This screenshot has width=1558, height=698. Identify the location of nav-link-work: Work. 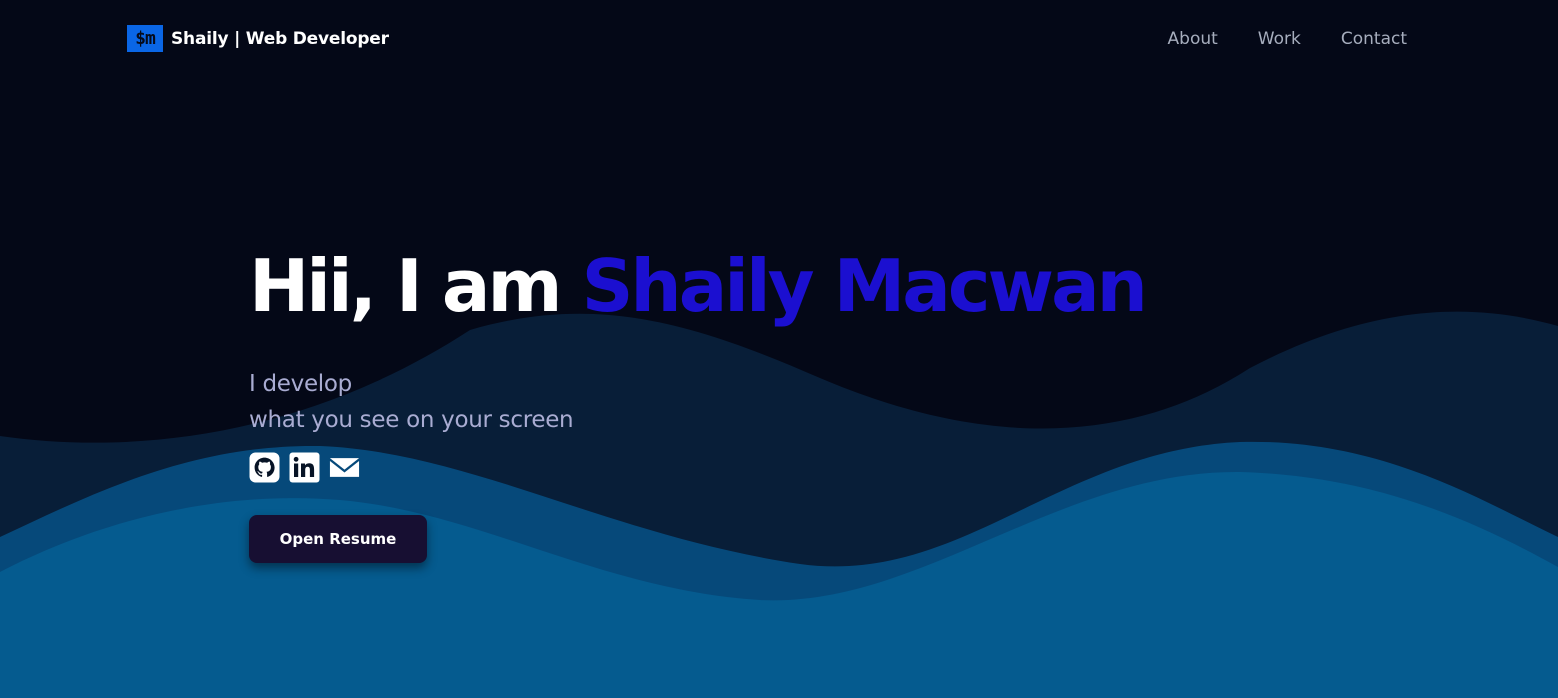
(1279, 39).